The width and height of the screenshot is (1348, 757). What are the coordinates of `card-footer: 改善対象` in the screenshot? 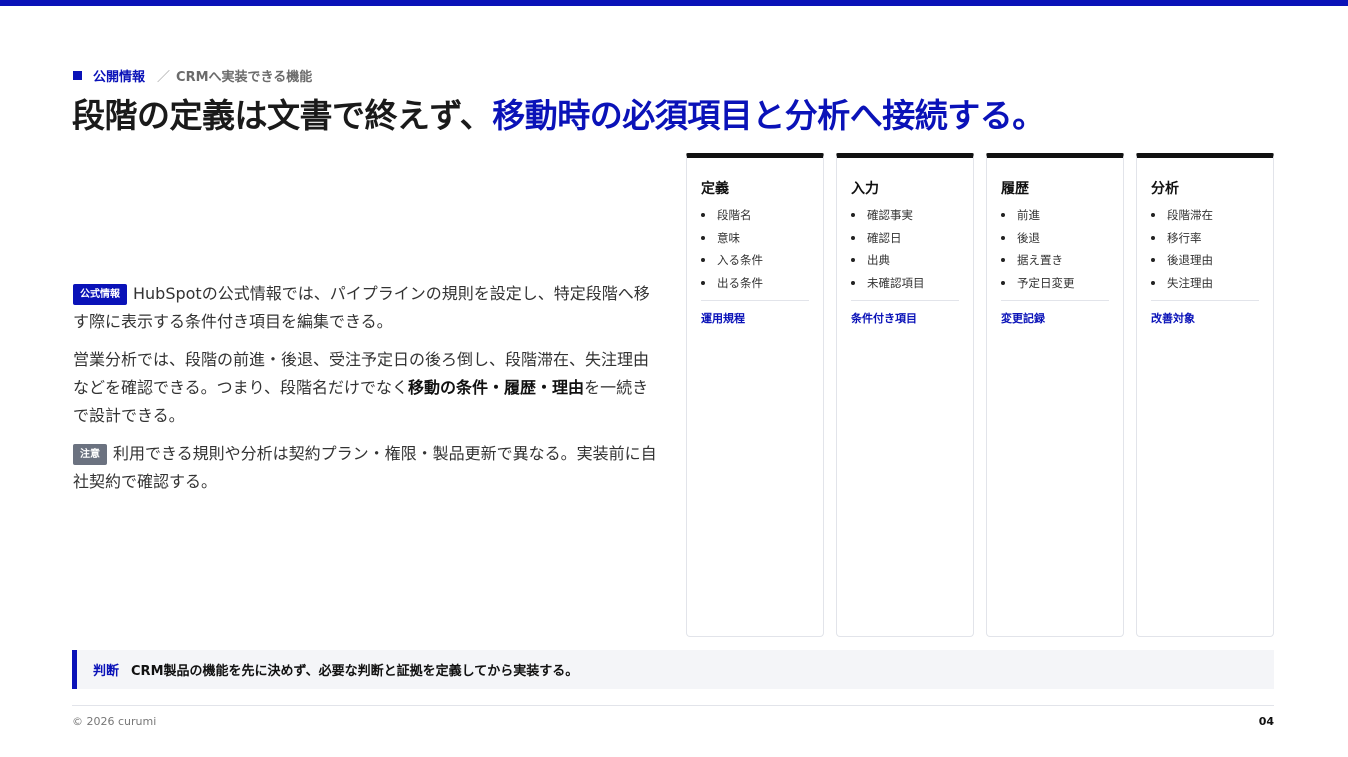 It's located at (1173, 319).